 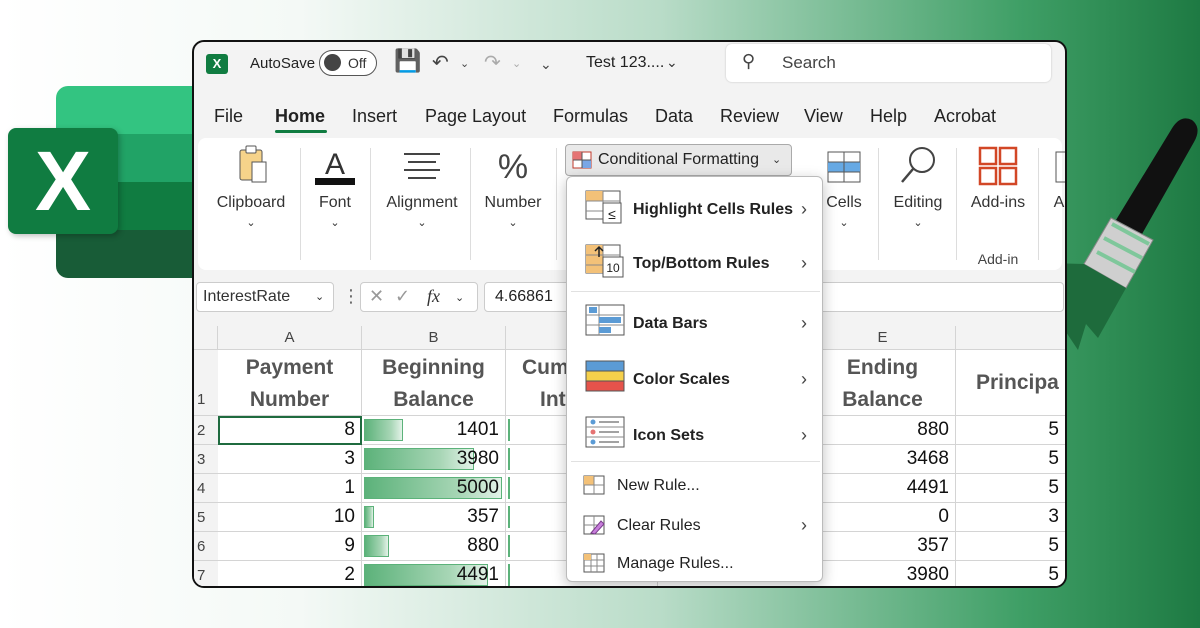 What do you see at coordinates (694, 527) in the screenshot?
I see `menu-item-clear-rules: Clear Rules ›` at bounding box center [694, 527].